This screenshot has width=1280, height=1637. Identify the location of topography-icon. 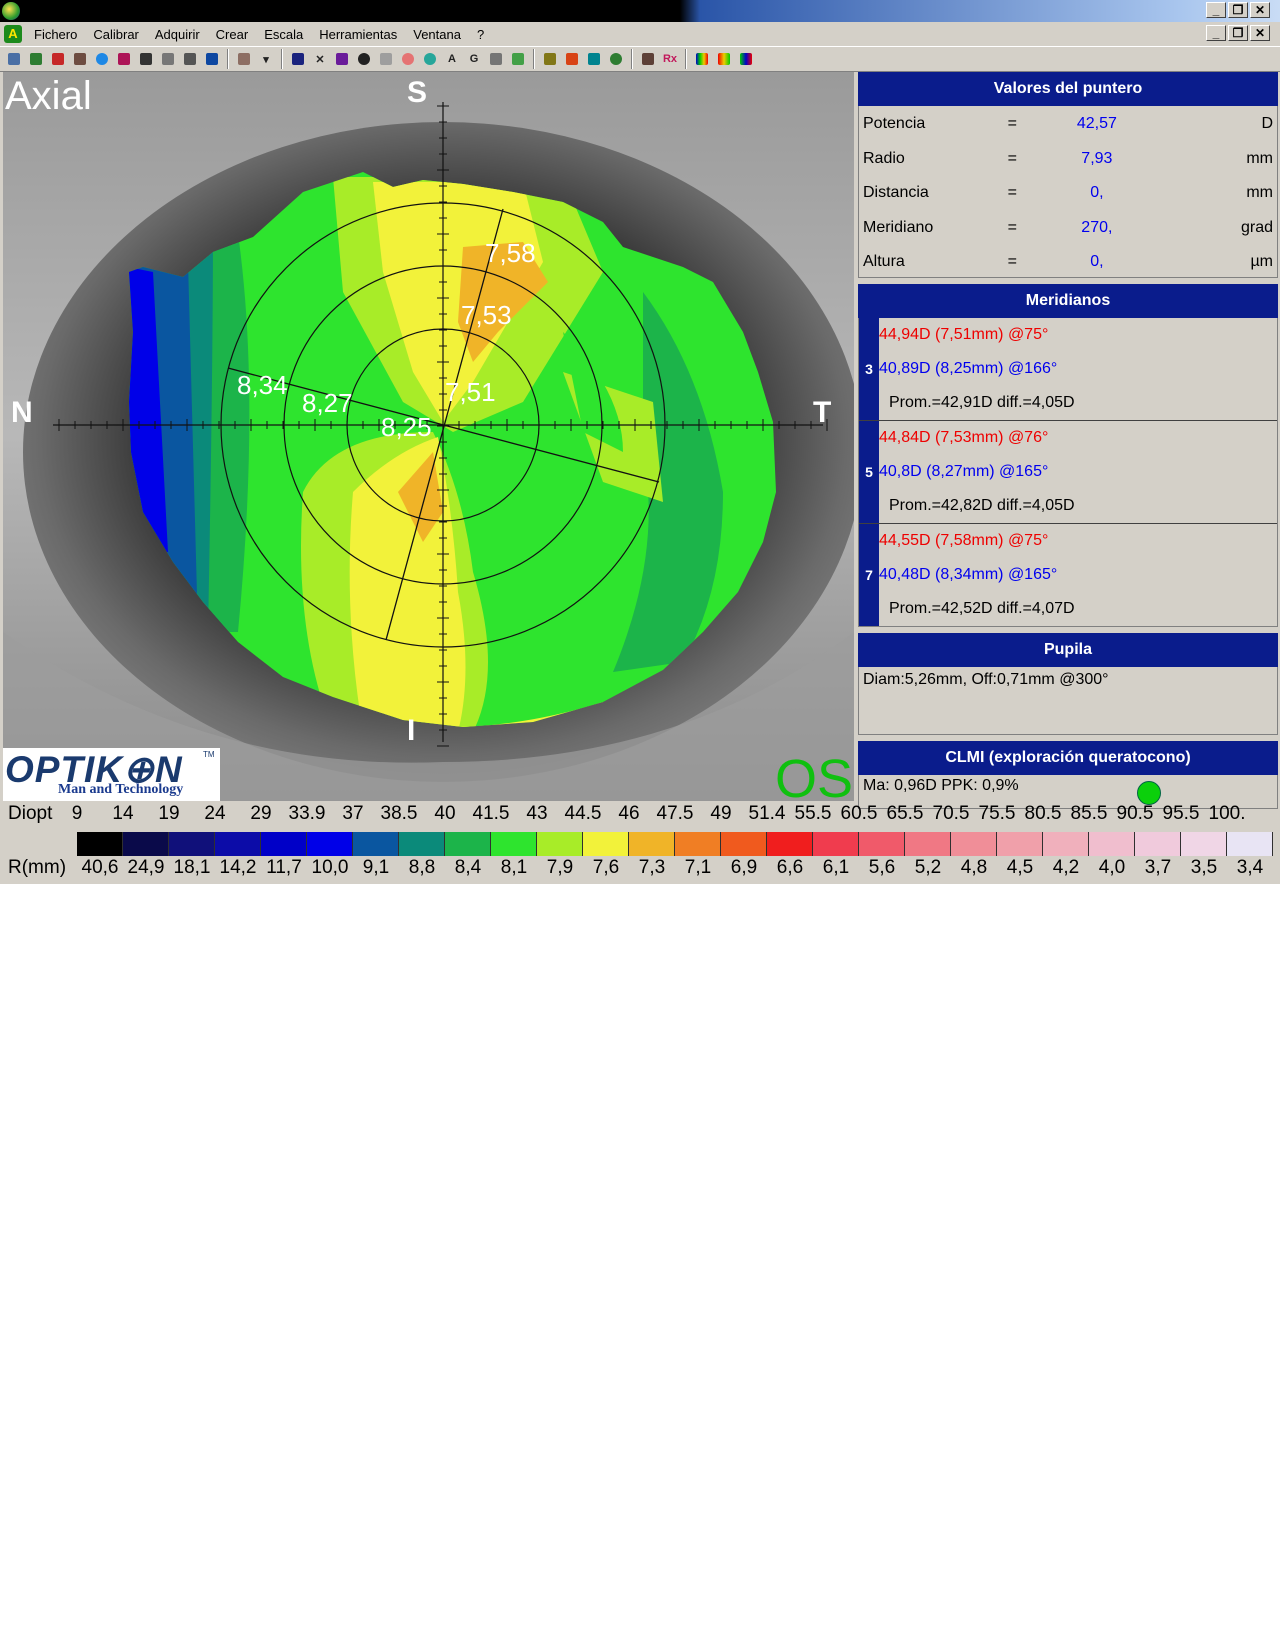
(408, 59).